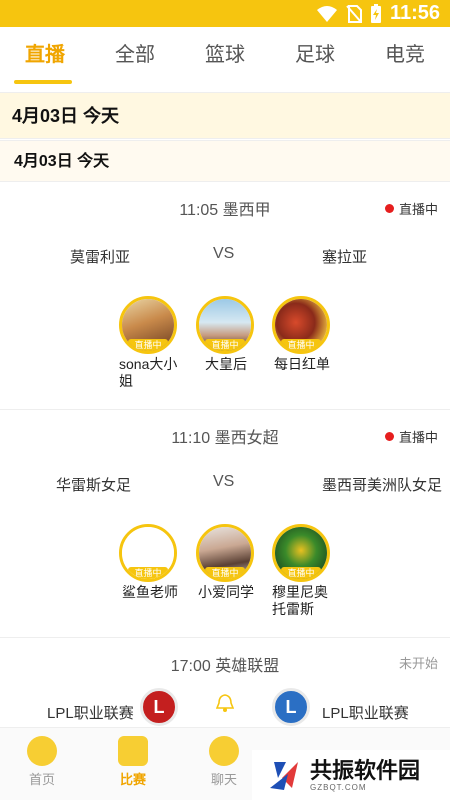 This screenshot has width=450, height=800. Describe the element at coordinates (418, 663) in the screenshot. I see `status-badge: 未开始` at that location.